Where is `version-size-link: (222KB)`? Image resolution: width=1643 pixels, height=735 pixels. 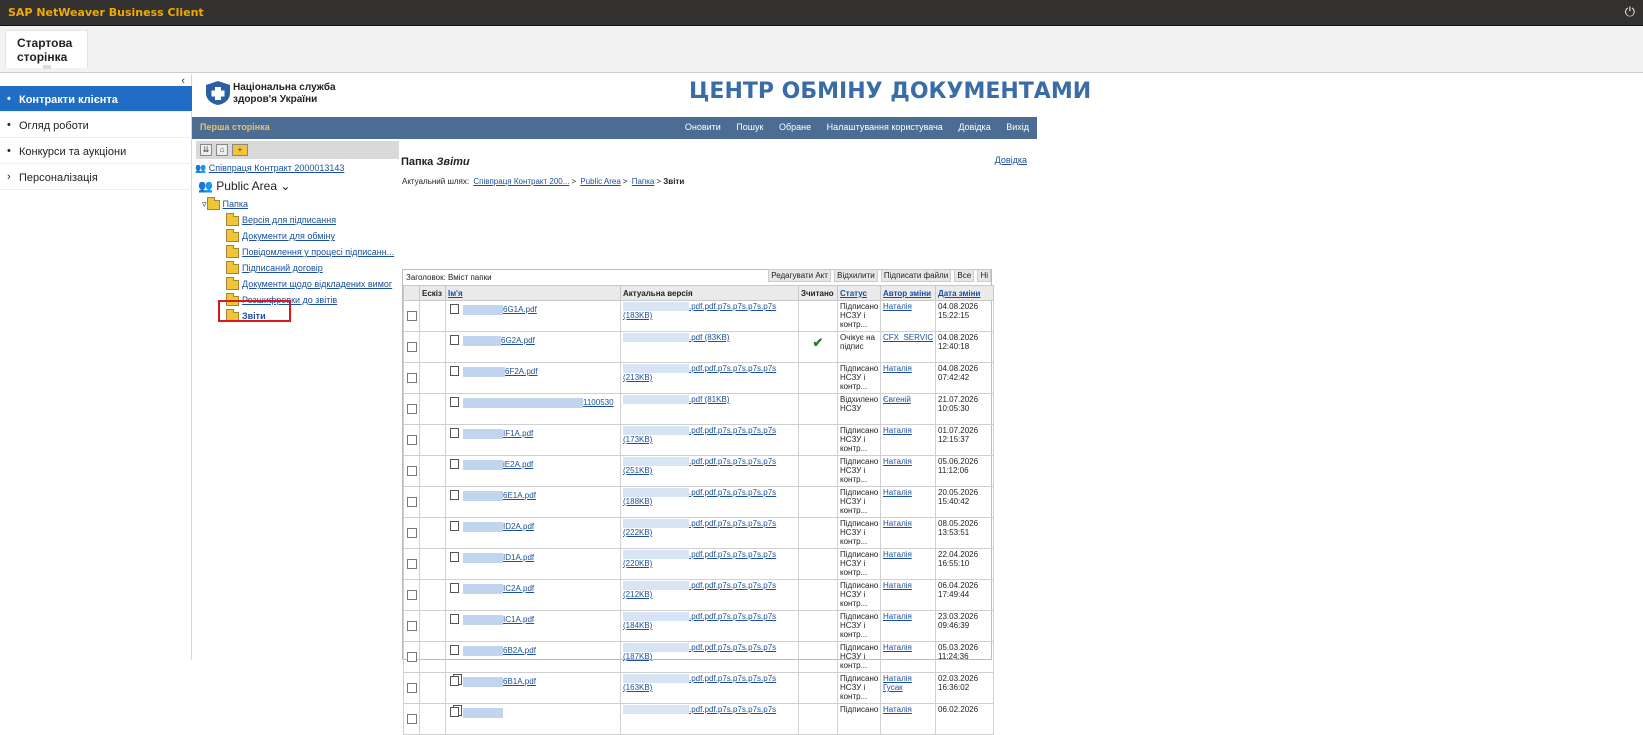 version-size-link: (222KB) is located at coordinates (637, 532).